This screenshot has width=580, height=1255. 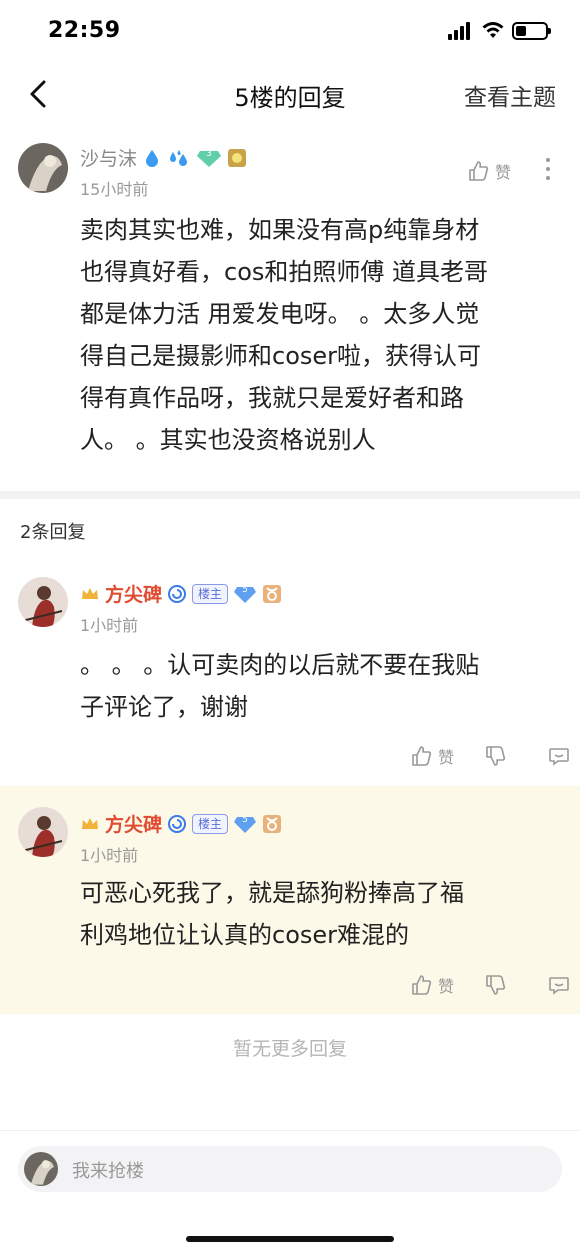 I want to click on status-bar: 22:59, so click(x=290, y=31).